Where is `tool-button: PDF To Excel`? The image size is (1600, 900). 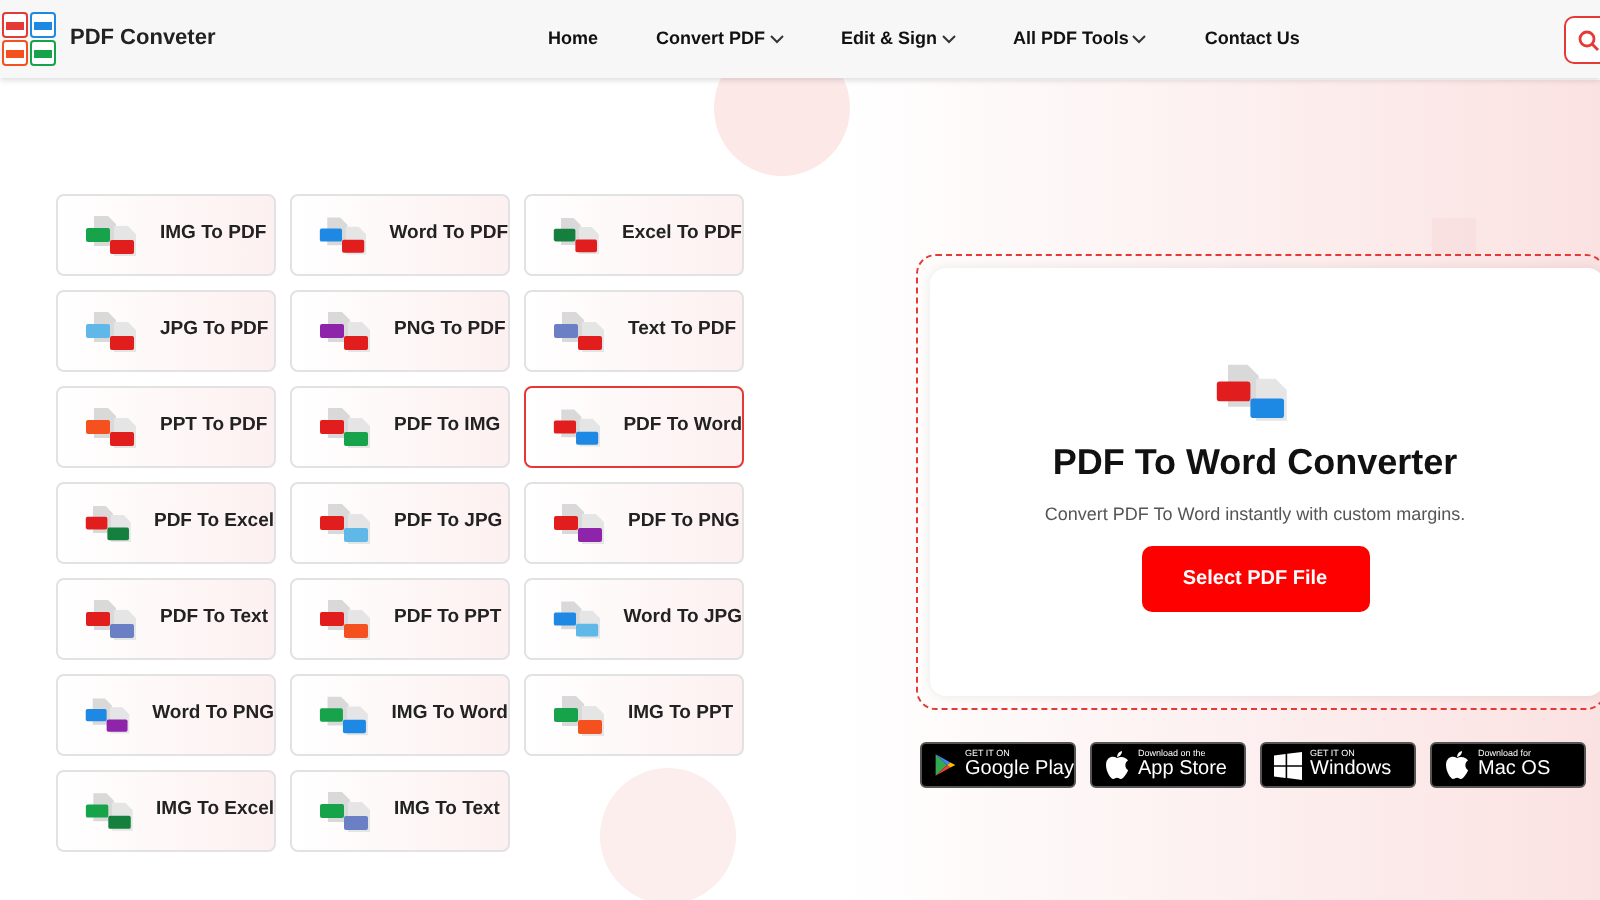
tool-button: PDF To Excel is located at coordinates (166, 523).